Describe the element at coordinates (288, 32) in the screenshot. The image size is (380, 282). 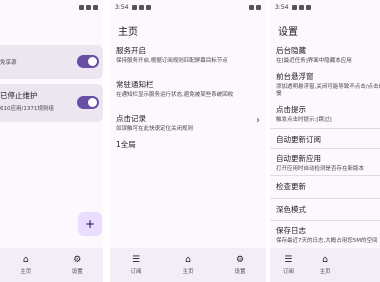
I see `page-title: 设置` at that location.